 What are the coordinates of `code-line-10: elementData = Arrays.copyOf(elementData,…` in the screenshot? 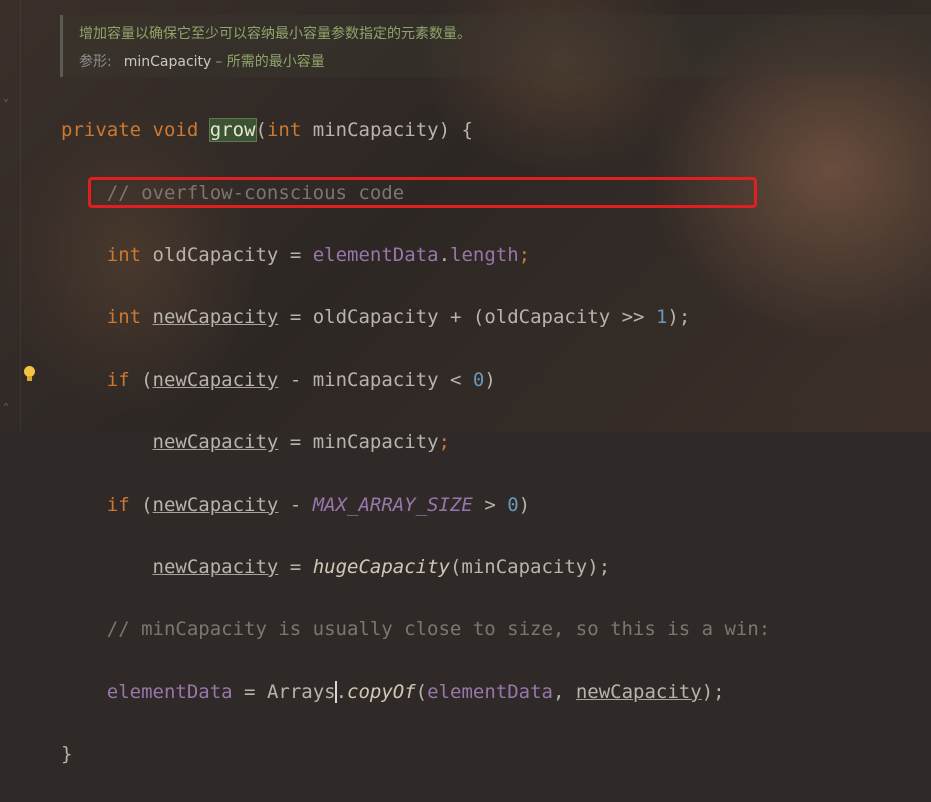 It's located at (415, 692).